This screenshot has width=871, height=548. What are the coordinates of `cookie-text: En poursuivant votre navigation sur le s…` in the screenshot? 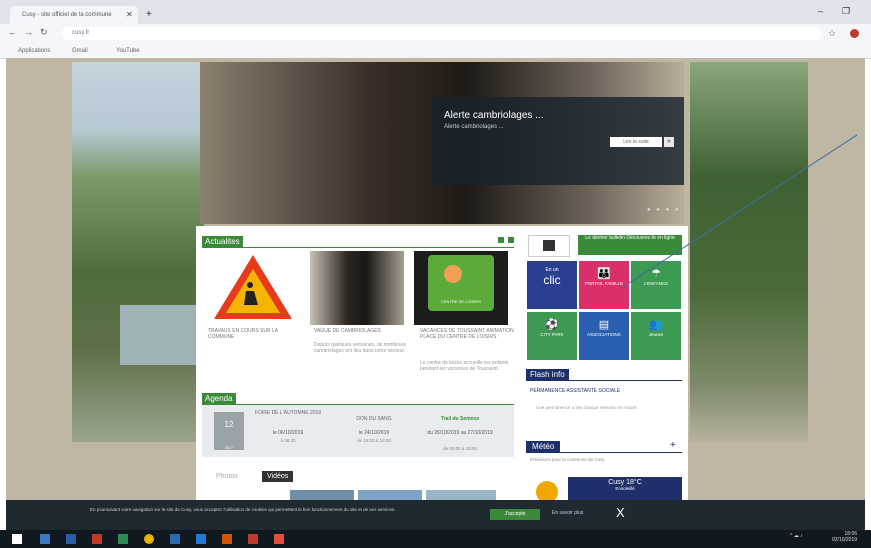 It's located at (243, 509).